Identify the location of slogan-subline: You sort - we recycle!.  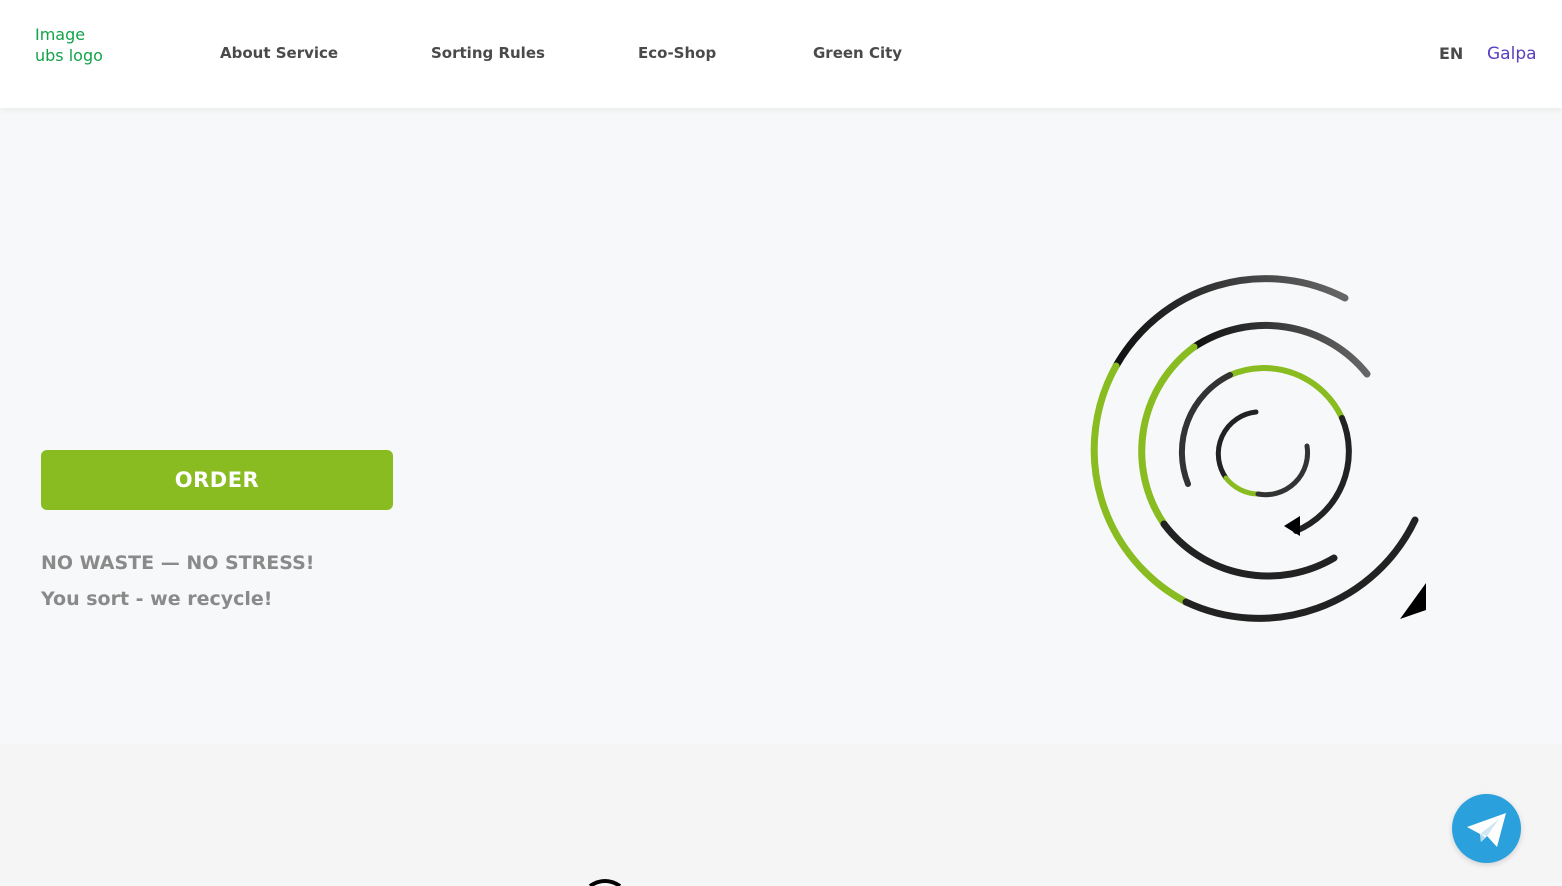
(157, 599).